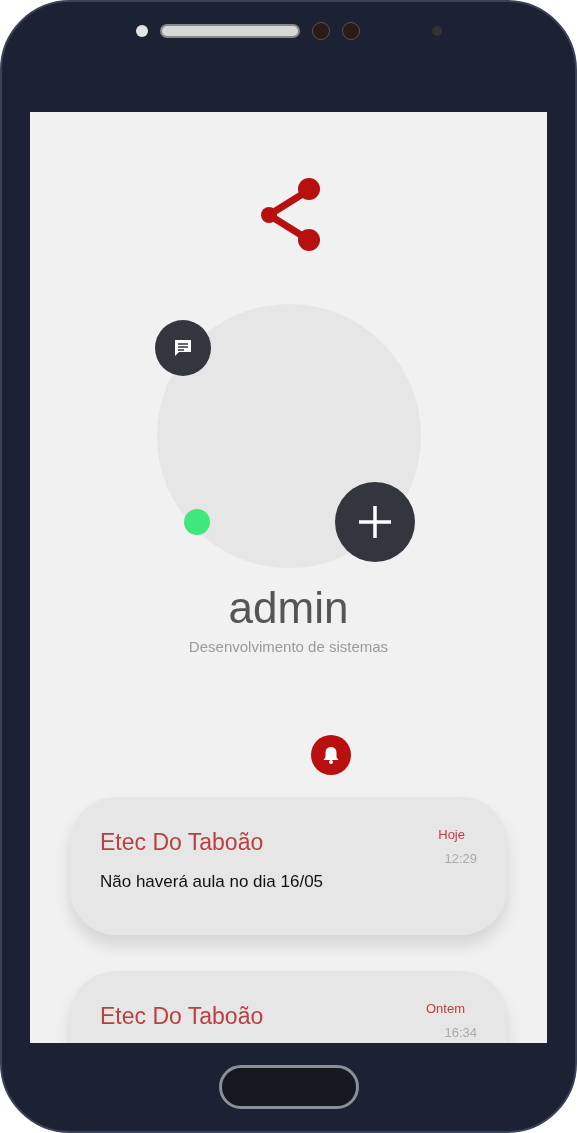 This screenshot has width=577, height=1133. I want to click on notification-message: Não haverá aula no dia 16/05, so click(212, 881).